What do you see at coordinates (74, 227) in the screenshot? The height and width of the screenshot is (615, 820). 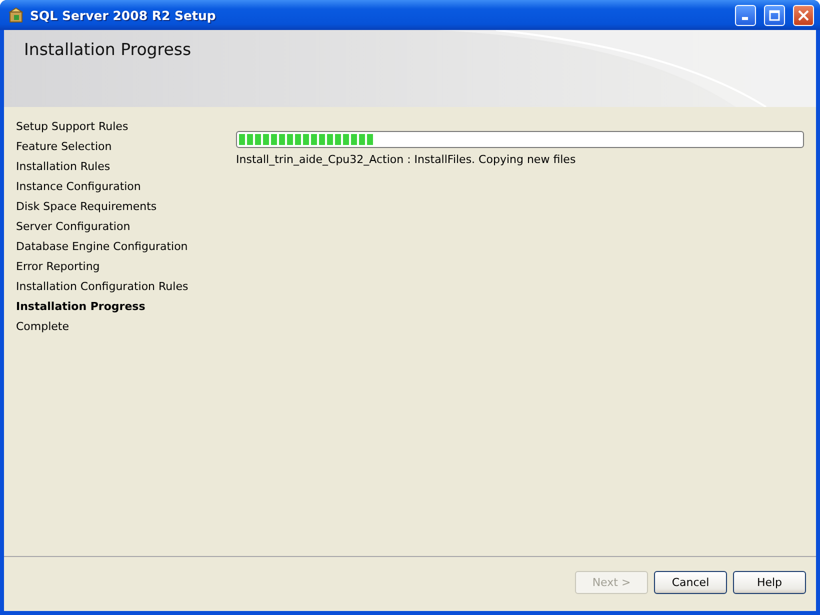 I see `step-item: Server Configuration` at bounding box center [74, 227].